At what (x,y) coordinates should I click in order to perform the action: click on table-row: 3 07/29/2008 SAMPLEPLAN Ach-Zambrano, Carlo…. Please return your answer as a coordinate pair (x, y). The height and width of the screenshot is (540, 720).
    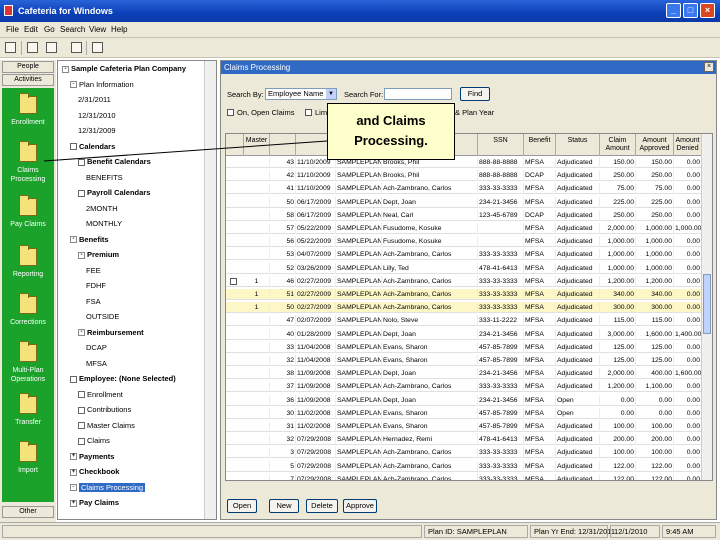
    Looking at the image, I should click on (464, 453).